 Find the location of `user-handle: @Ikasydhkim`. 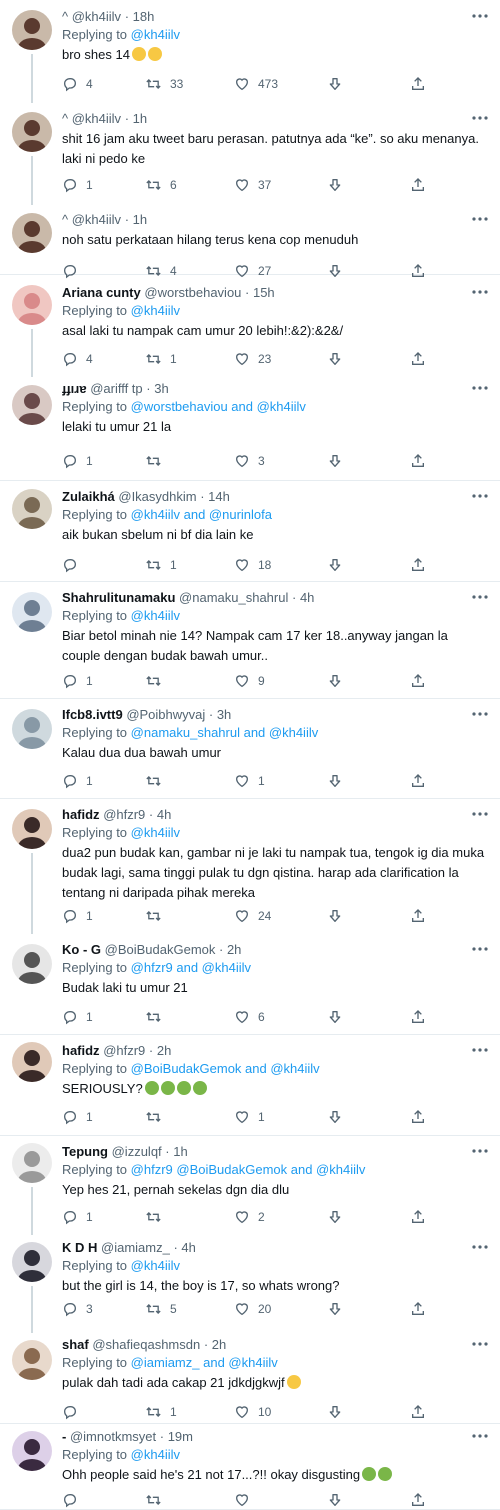

user-handle: @Ikasydhkim is located at coordinates (157, 496).